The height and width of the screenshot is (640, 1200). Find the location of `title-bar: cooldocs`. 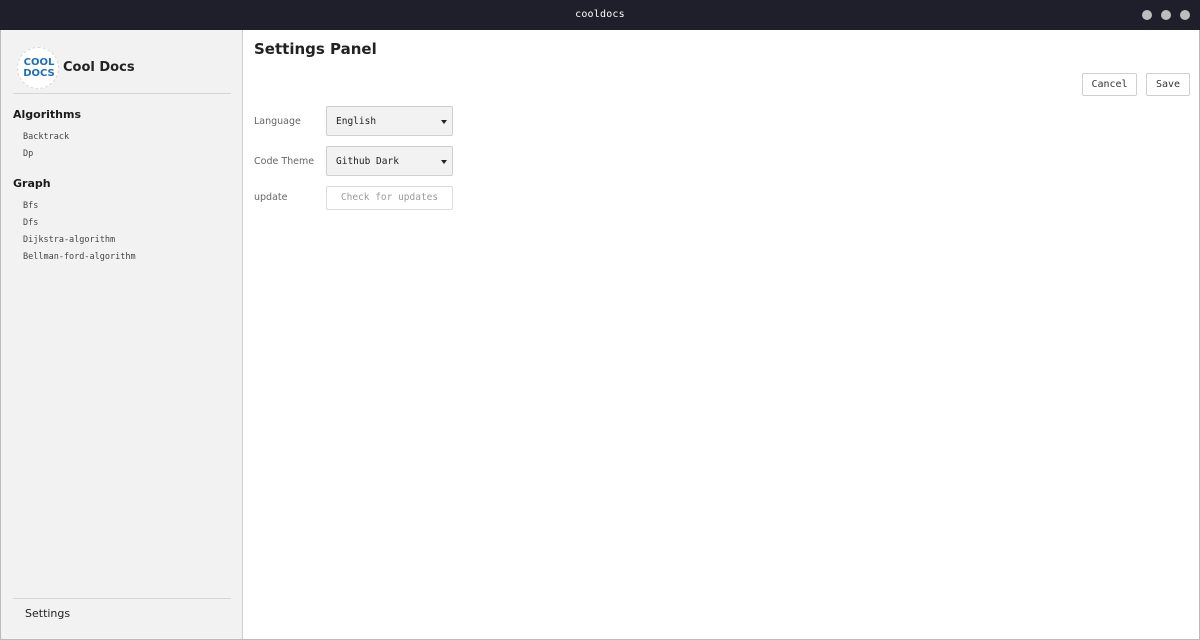

title-bar: cooldocs is located at coordinates (600, 15).